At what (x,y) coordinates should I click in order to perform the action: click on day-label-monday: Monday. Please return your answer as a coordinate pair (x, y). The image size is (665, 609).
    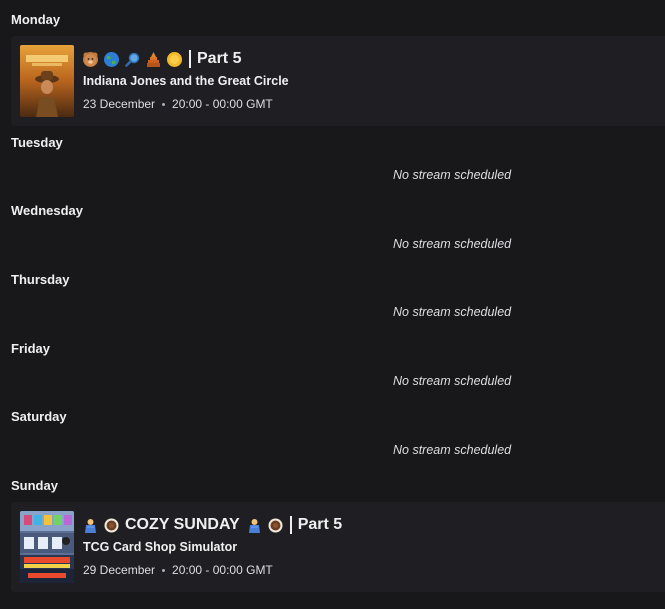
    Looking at the image, I should click on (36, 19).